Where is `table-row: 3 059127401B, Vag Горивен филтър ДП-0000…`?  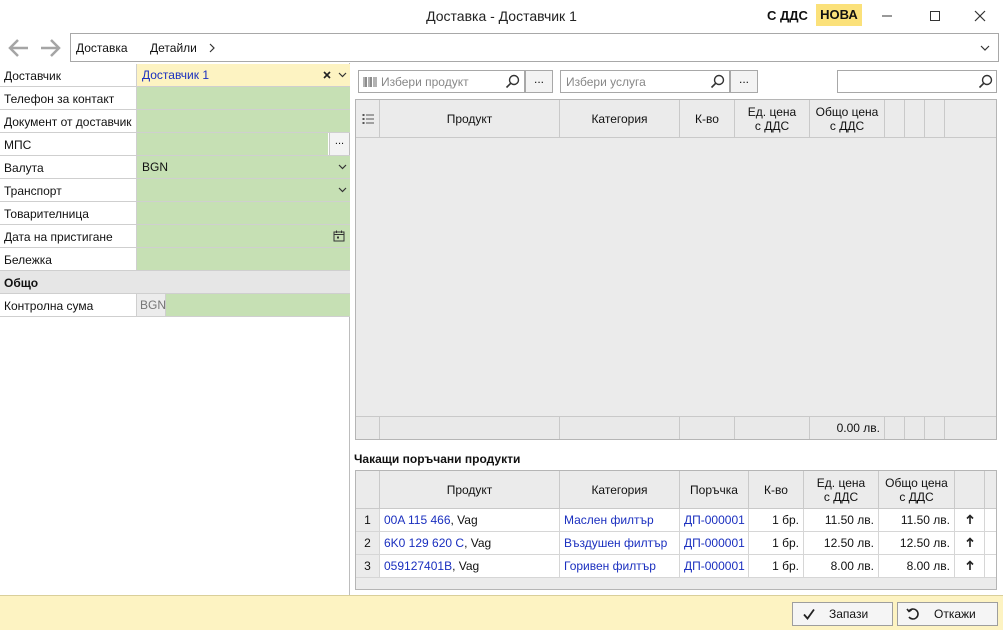 table-row: 3 059127401B, Vag Горивен филтър ДП-0000… is located at coordinates (676, 566).